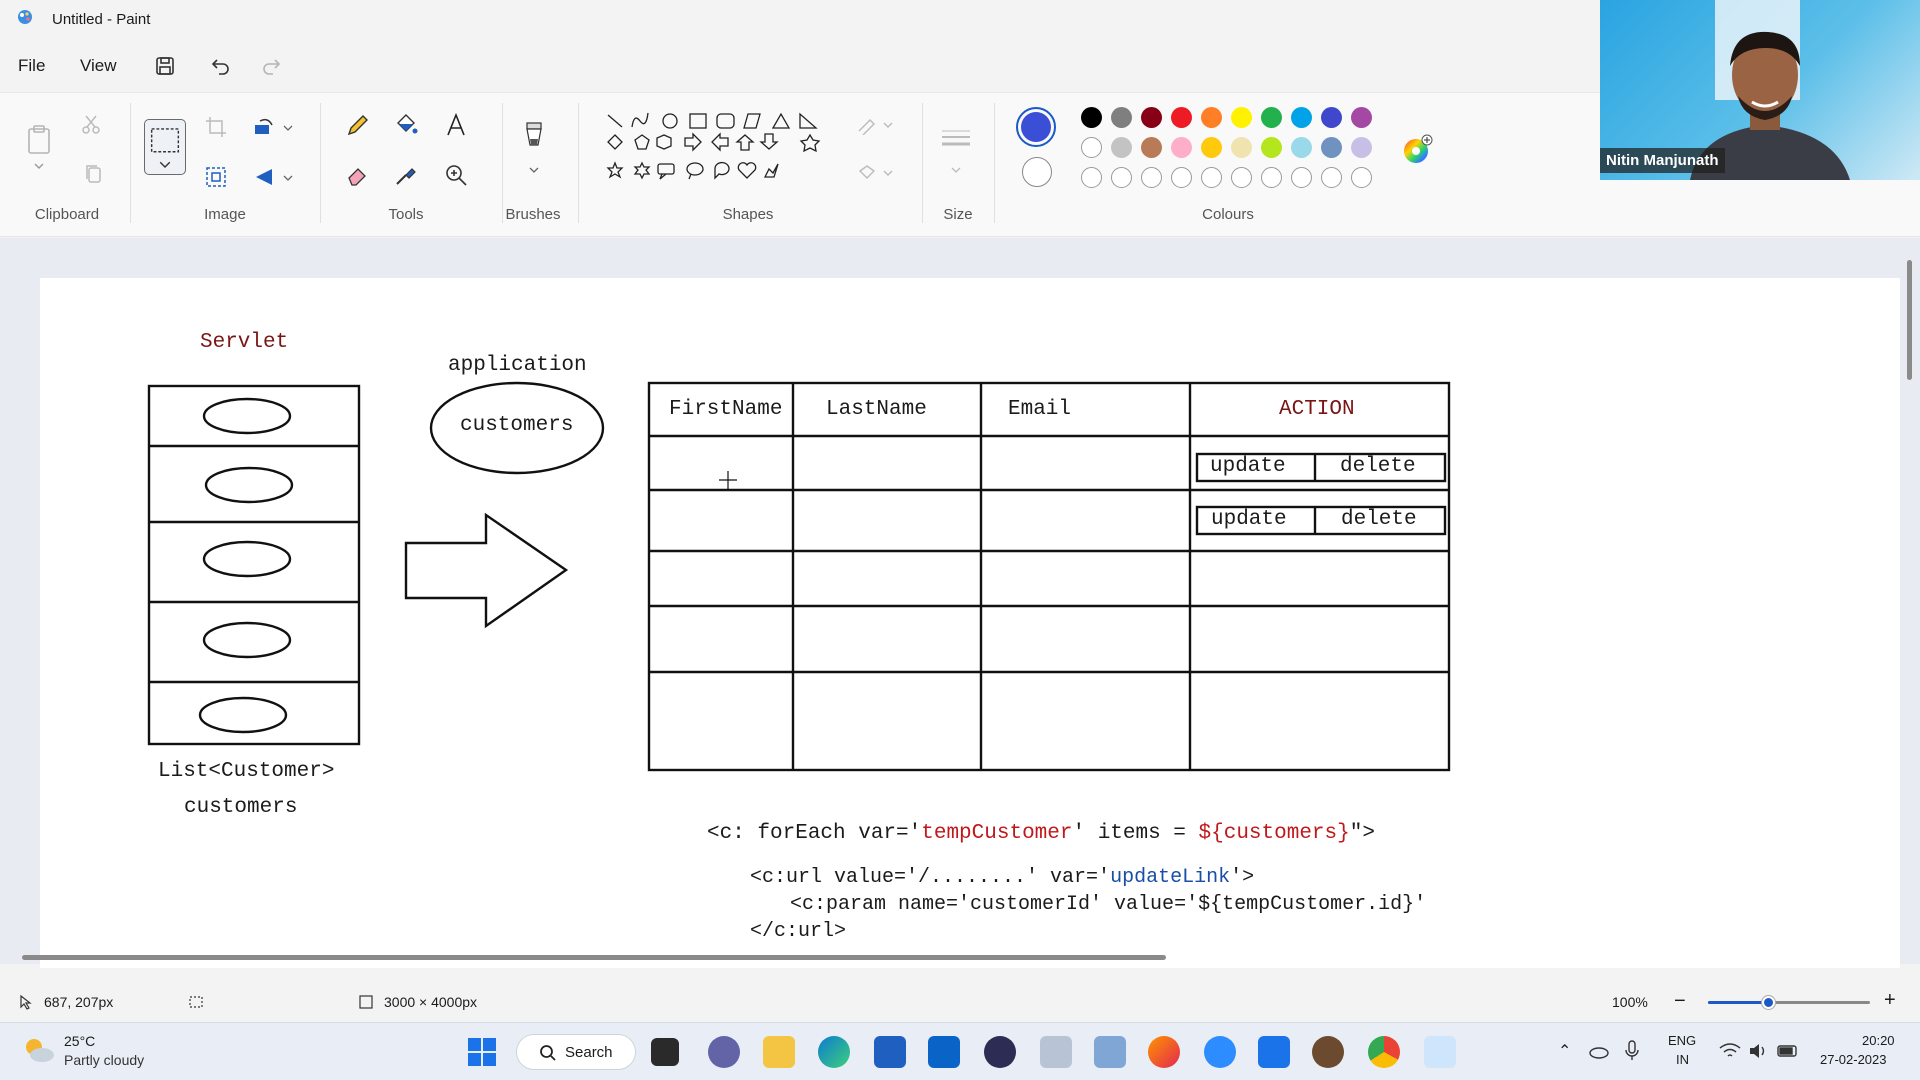 The width and height of the screenshot is (1920, 1080). What do you see at coordinates (91, 124) in the screenshot?
I see `cut-icon` at bounding box center [91, 124].